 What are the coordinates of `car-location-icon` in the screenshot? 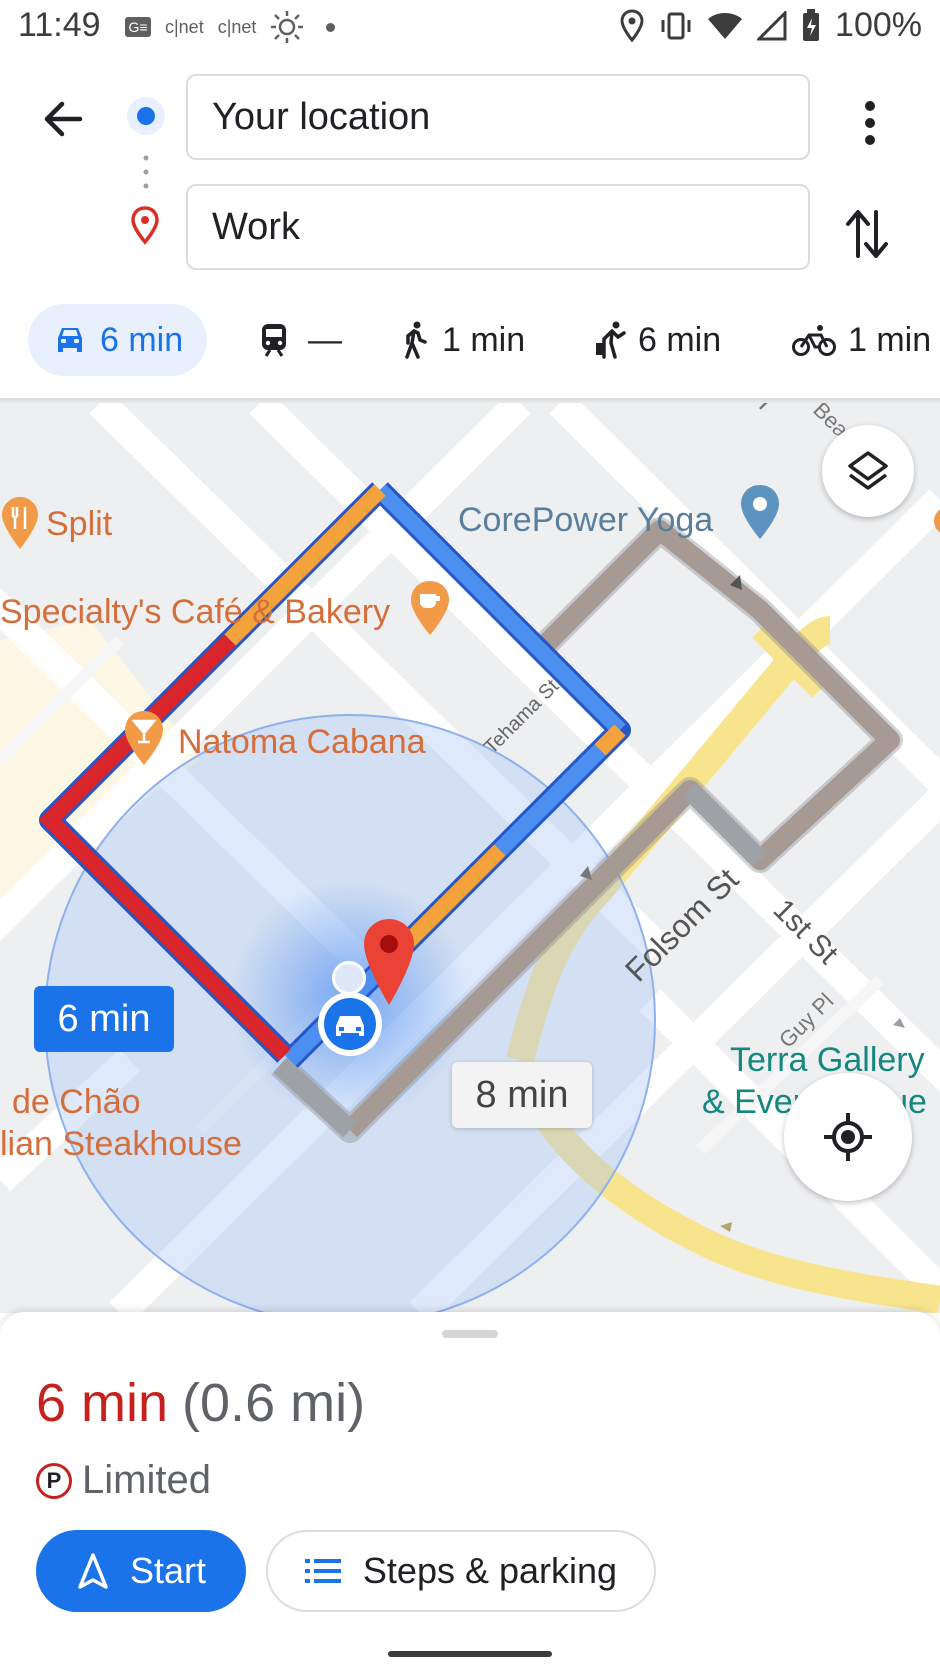 It's located at (350, 1024).